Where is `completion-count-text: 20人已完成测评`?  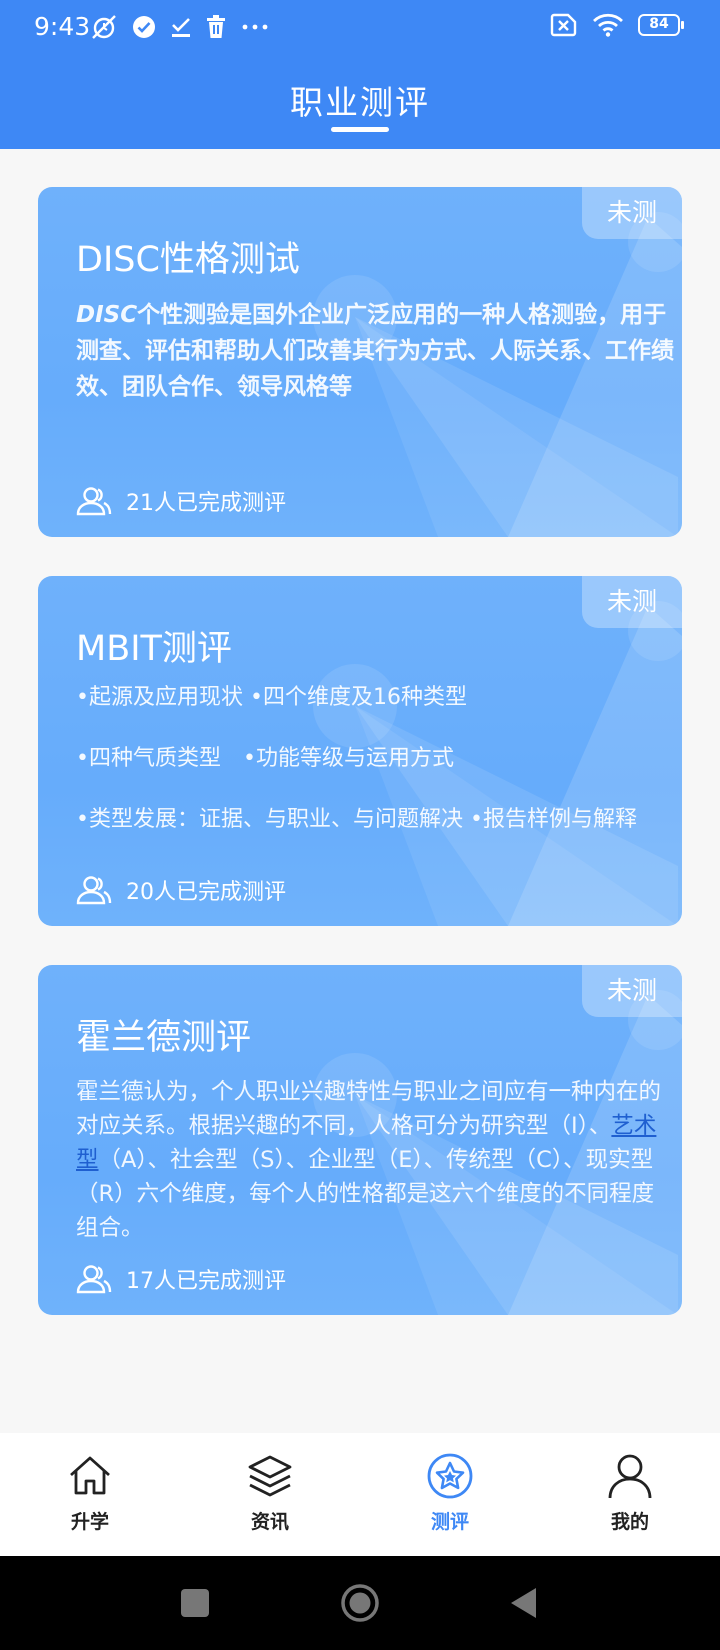 completion-count-text: 20人已完成测评 is located at coordinates (206, 892).